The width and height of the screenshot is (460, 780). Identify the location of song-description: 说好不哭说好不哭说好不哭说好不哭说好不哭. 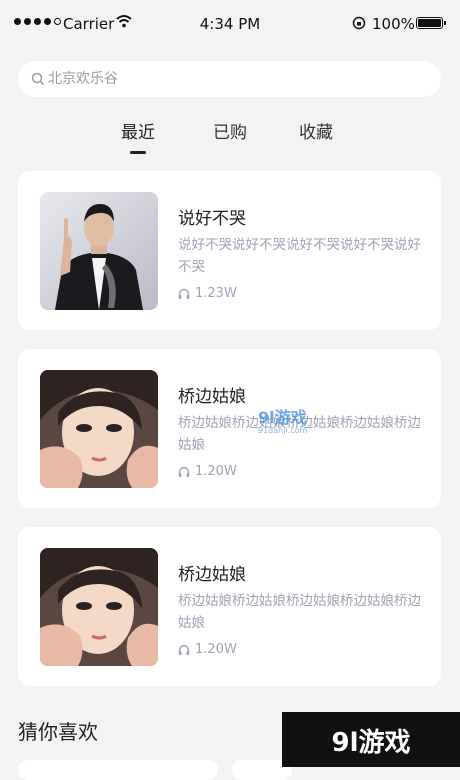
(299, 256).